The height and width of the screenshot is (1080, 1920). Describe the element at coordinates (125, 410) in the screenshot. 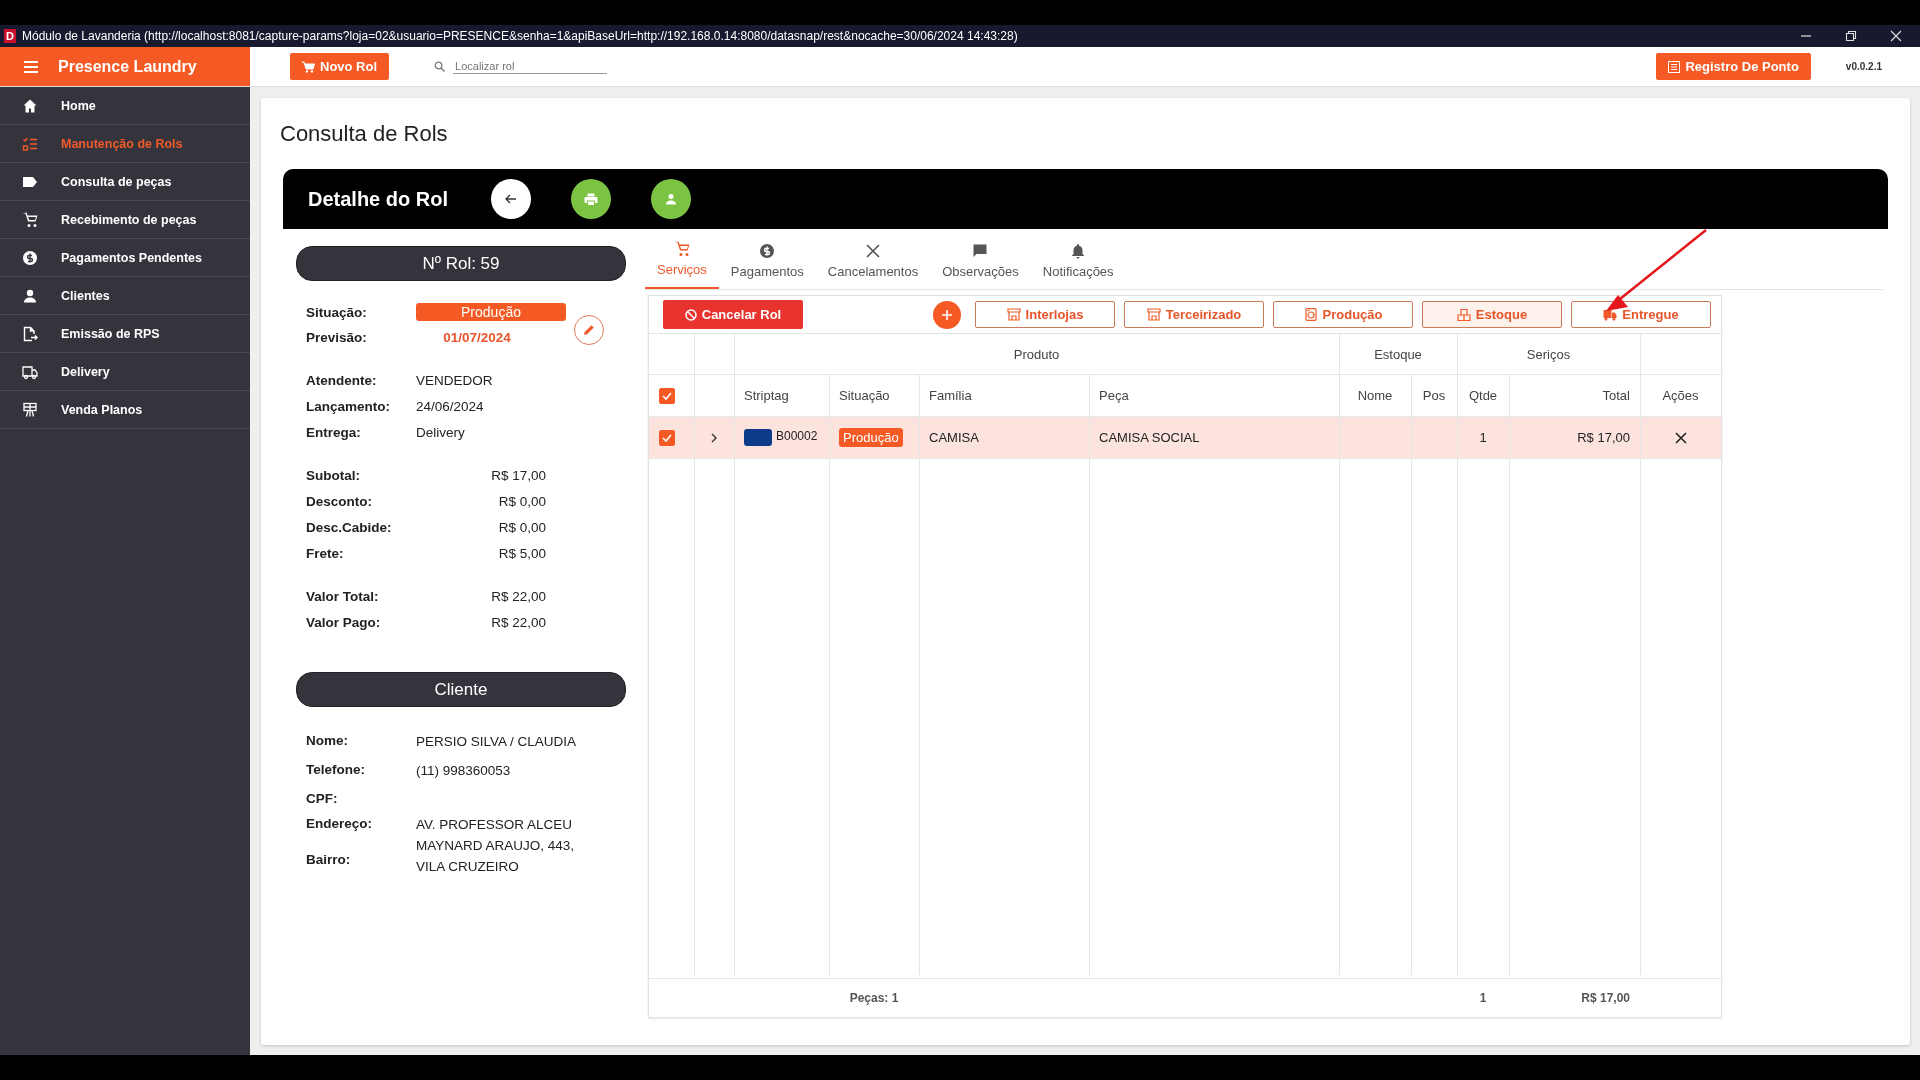

I see `sidebar-item: Venda Planos` at that location.